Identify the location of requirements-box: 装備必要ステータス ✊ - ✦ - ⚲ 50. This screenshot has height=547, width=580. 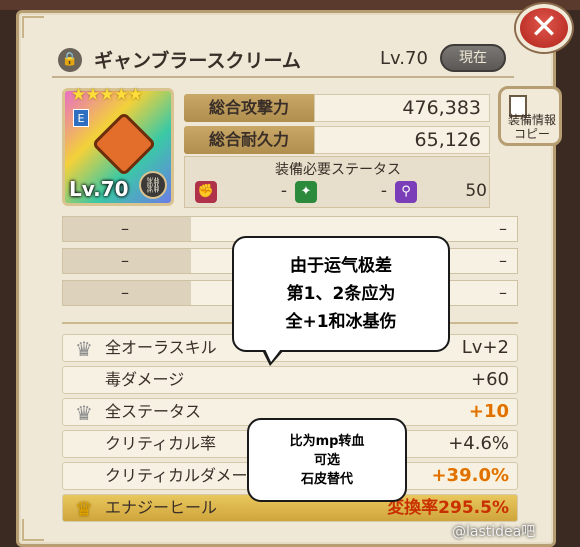
(337, 182).